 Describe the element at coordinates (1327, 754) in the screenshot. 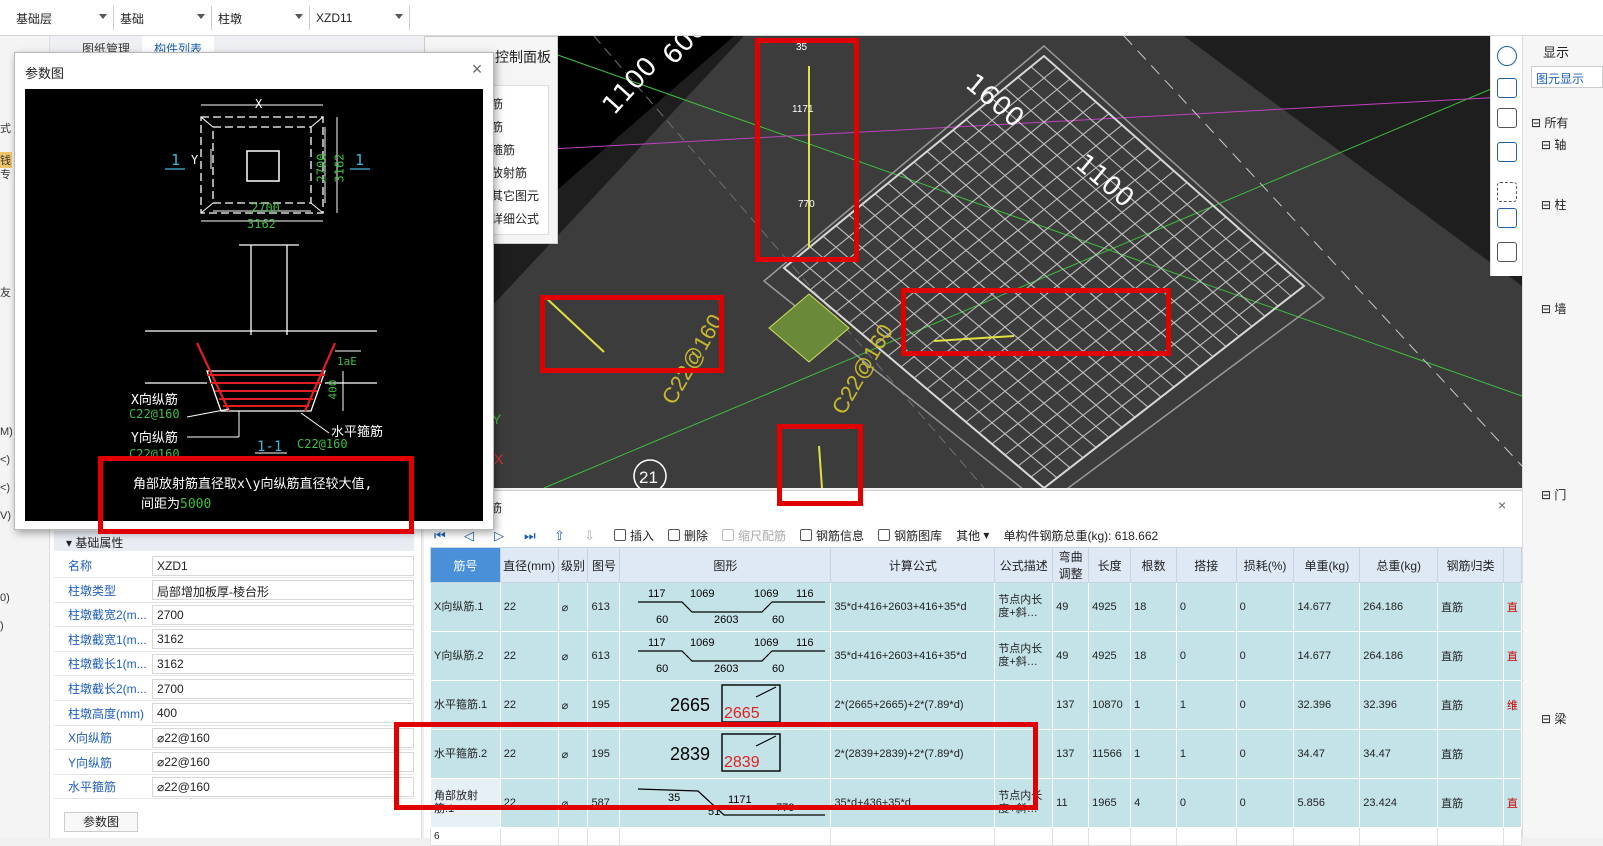

I see `cell-unit: 34.47` at that location.